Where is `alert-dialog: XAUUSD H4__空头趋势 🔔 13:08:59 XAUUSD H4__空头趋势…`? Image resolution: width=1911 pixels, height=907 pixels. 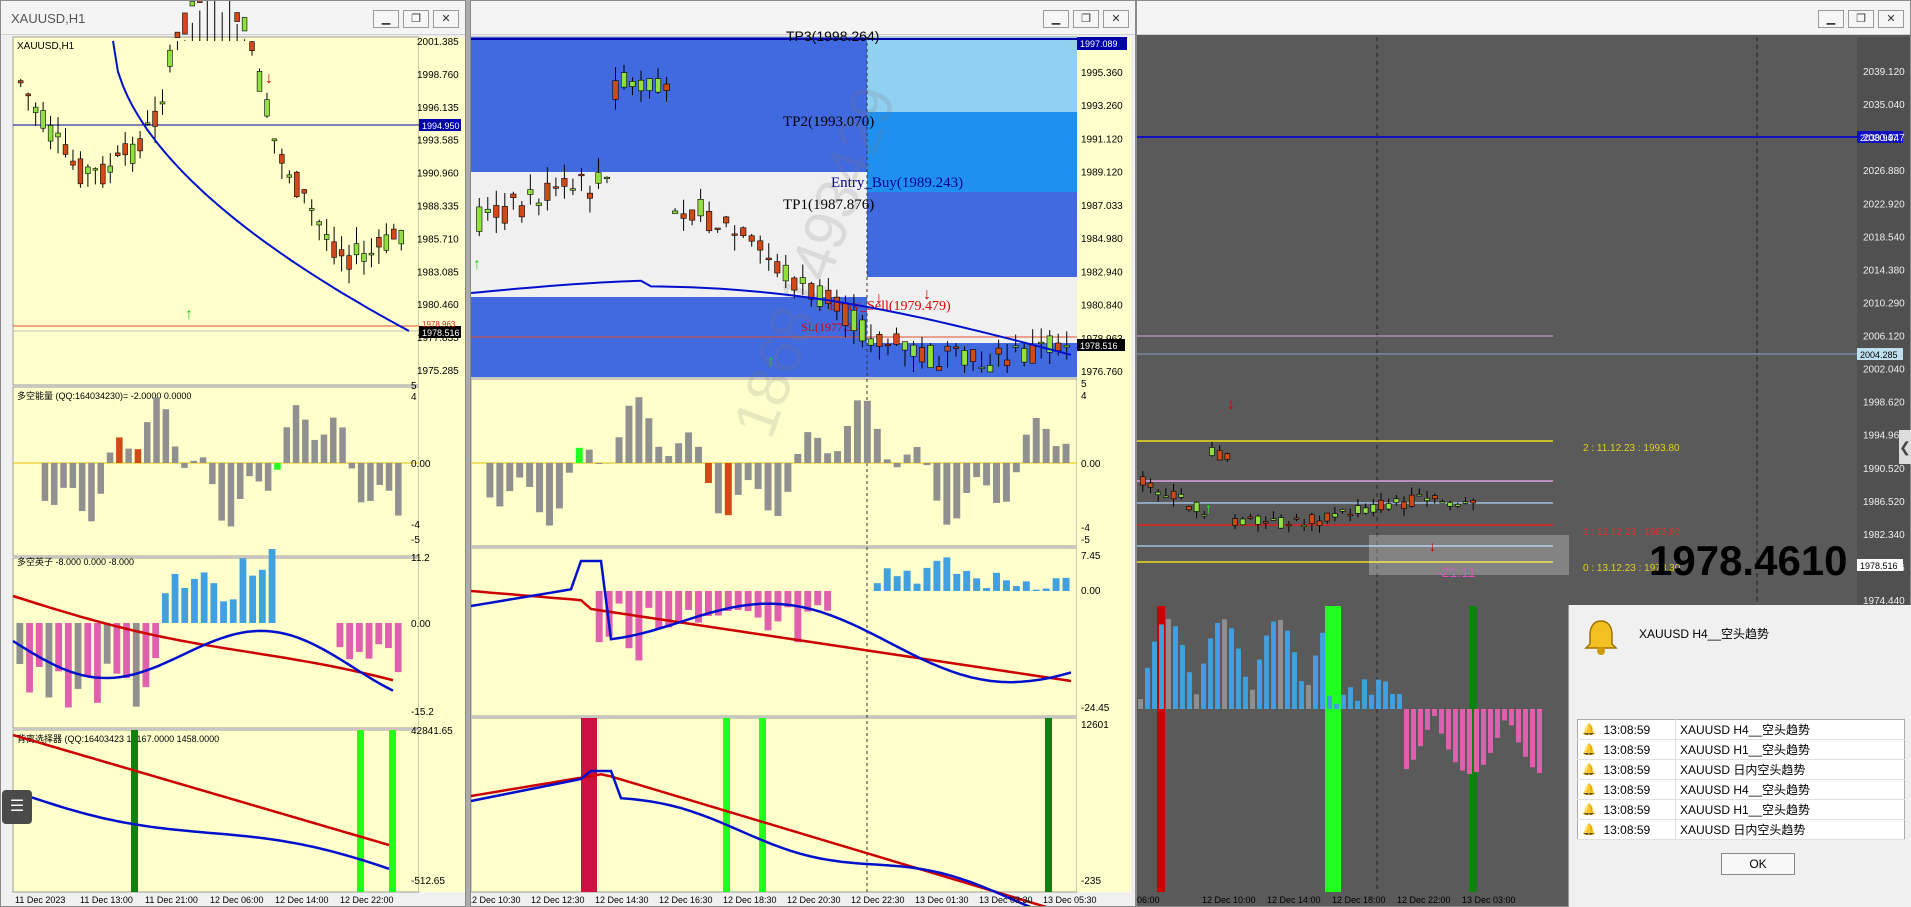
alert-dialog: XAUUSD H4__空头趋势 🔔 13:08:59 XAUUSD H4__空头趋势… is located at coordinates (1739, 756).